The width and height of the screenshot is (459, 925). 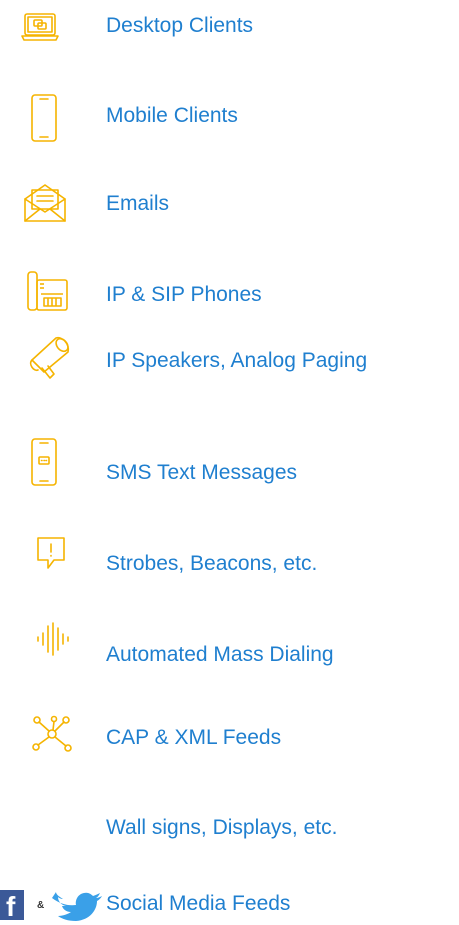 What do you see at coordinates (180, 25) in the screenshot?
I see `channel-label: Desktop Clients` at bounding box center [180, 25].